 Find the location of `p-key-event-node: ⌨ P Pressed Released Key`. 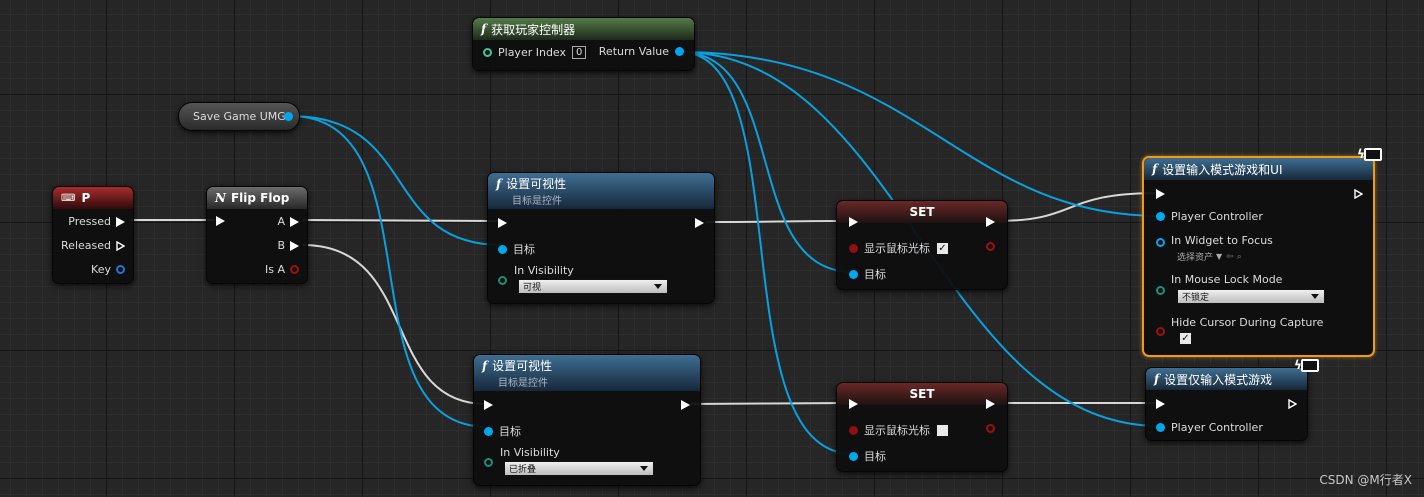

p-key-event-node: ⌨ P Pressed Released Key is located at coordinates (93, 235).